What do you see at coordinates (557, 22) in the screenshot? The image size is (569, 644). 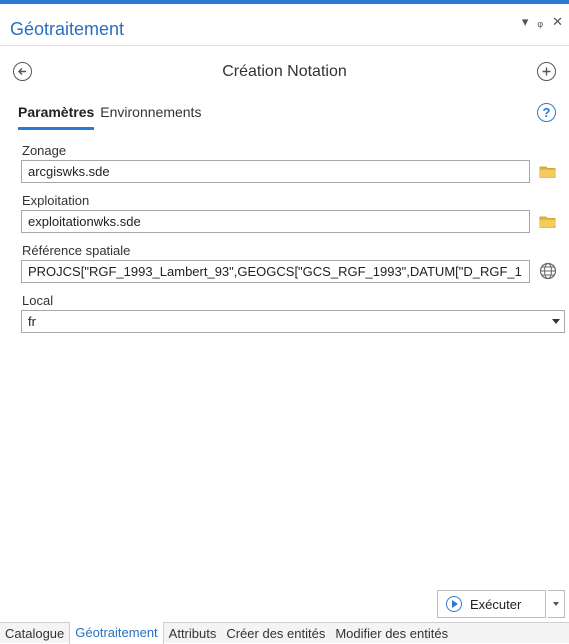 I see `close-icon: ✕` at bounding box center [557, 22].